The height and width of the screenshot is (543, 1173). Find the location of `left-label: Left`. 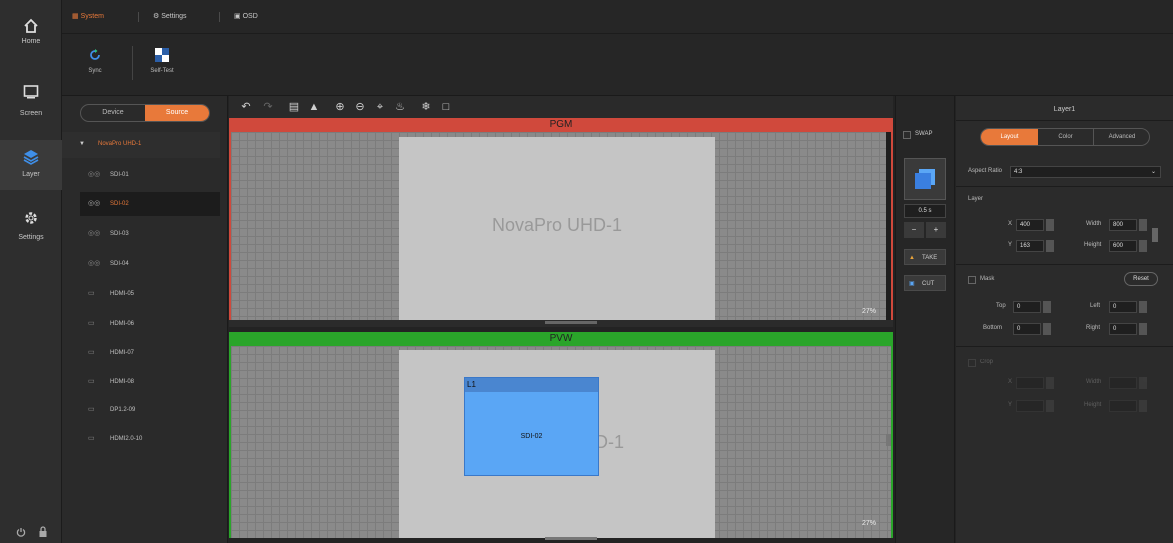

left-label: Left is located at coordinates (1095, 306).